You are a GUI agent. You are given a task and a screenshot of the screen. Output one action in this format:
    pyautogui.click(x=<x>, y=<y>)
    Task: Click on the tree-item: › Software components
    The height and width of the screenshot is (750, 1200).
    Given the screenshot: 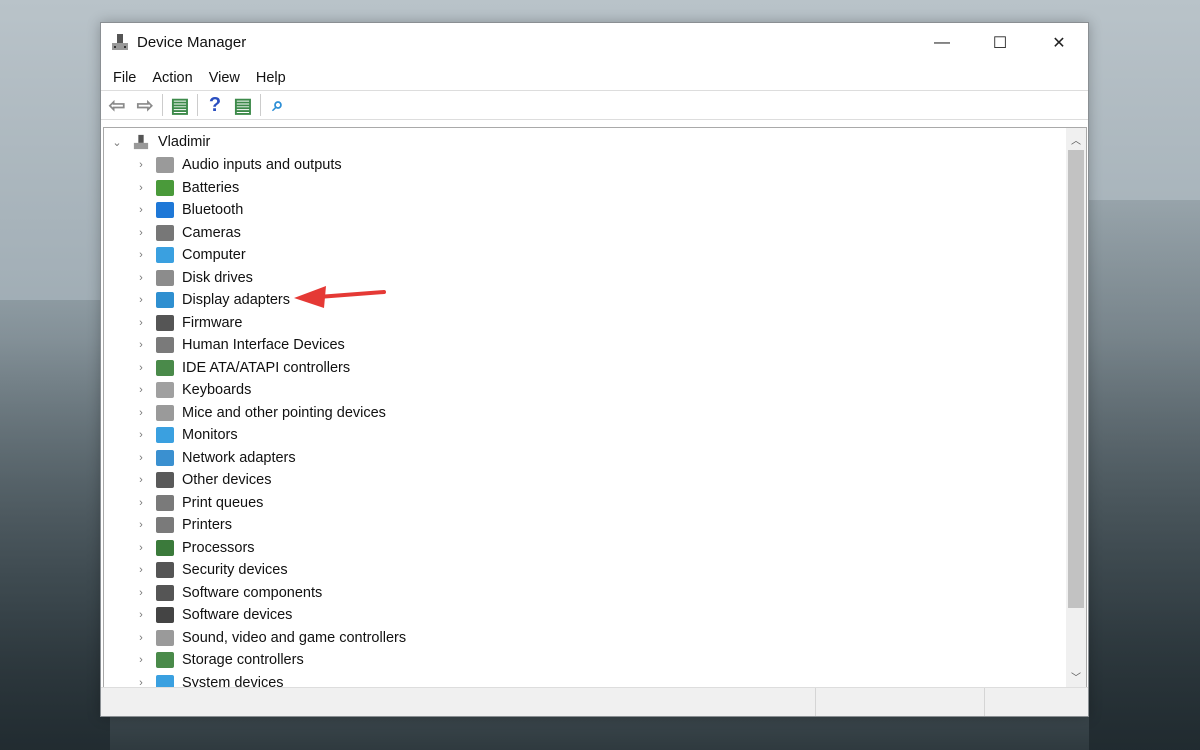 What is the action you would take?
    pyautogui.click(x=228, y=593)
    